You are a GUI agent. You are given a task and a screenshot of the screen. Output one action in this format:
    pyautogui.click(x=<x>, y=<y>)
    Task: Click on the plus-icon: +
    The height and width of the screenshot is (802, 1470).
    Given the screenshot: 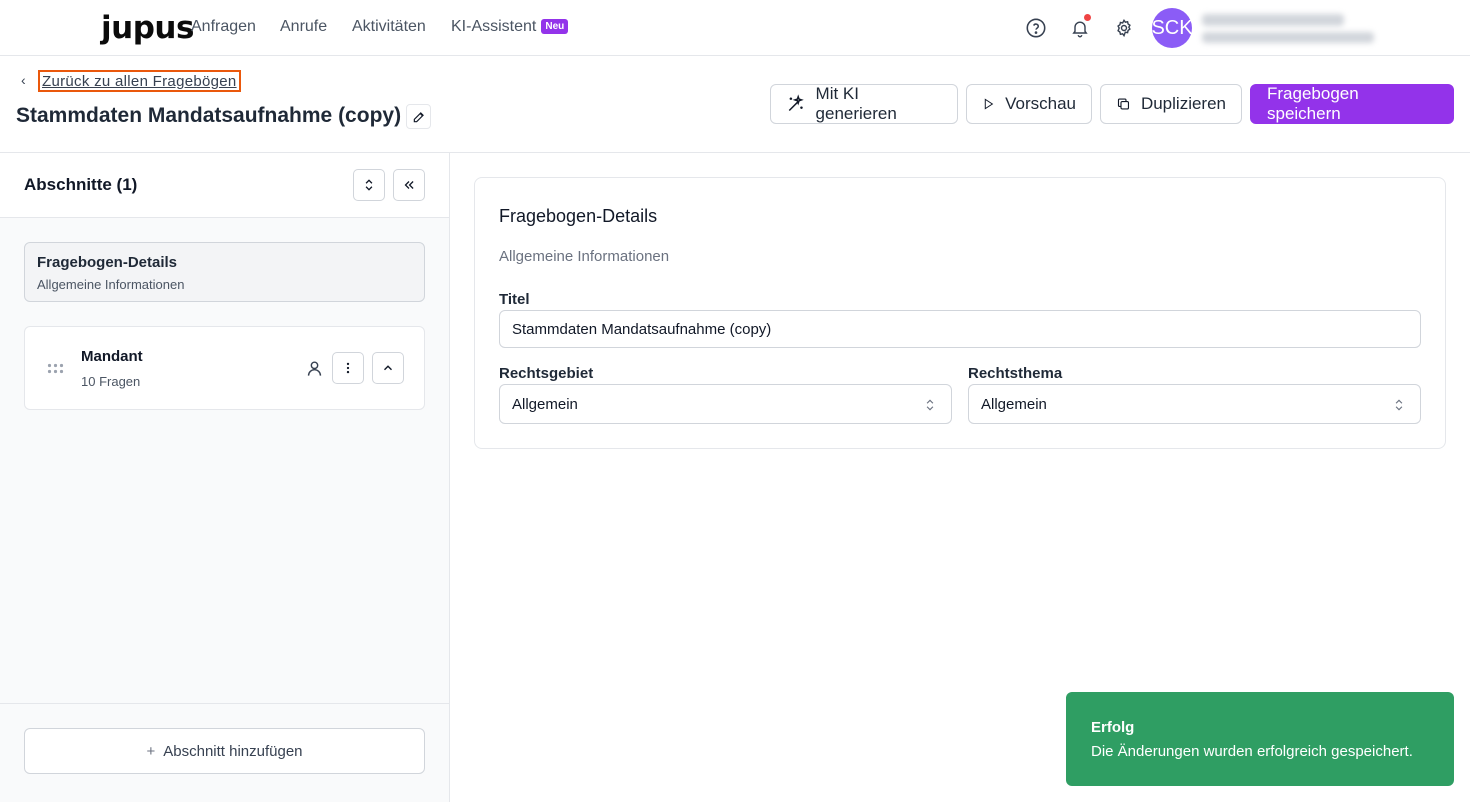 What is the action you would take?
    pyautogui.click(x=151, y=751)
    